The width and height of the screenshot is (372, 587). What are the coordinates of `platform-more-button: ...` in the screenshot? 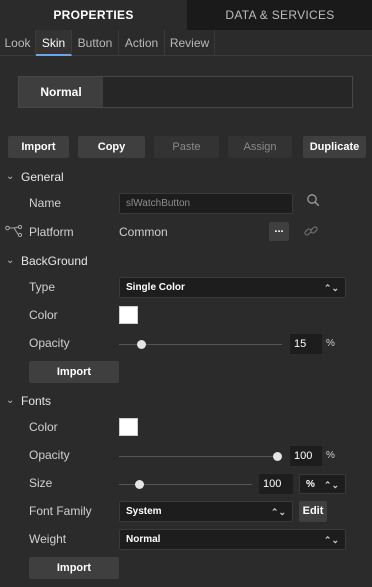 It's located at (279, 231).